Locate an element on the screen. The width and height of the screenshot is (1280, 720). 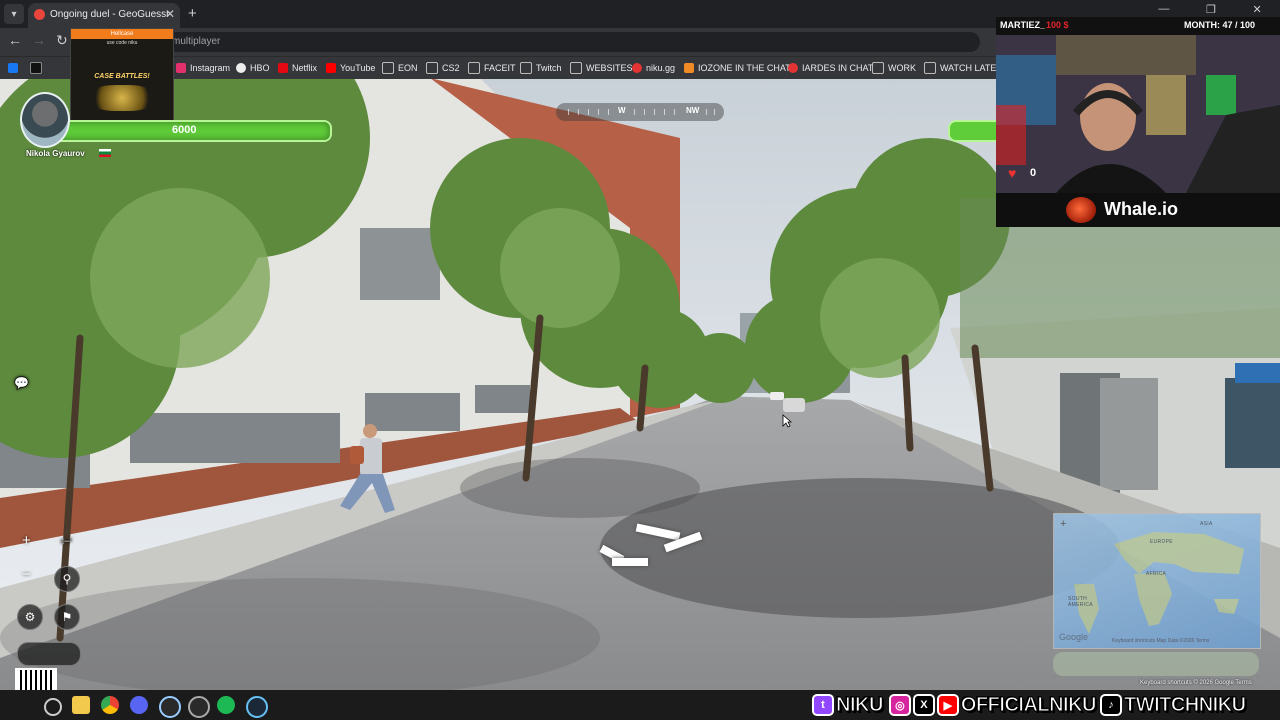
settings-gear-icon: ⚙ is located at coordinates (30, 617).